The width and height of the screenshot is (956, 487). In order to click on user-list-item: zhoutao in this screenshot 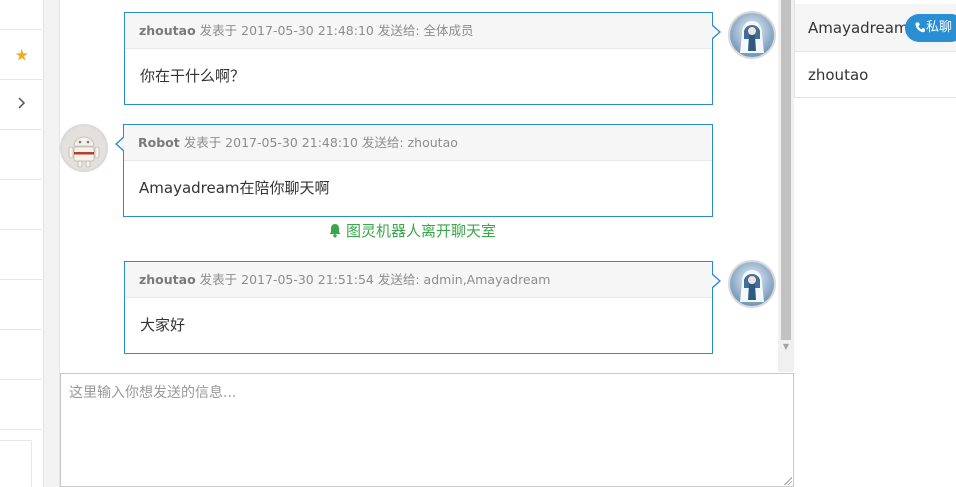, I will do `click(875, 75)`.